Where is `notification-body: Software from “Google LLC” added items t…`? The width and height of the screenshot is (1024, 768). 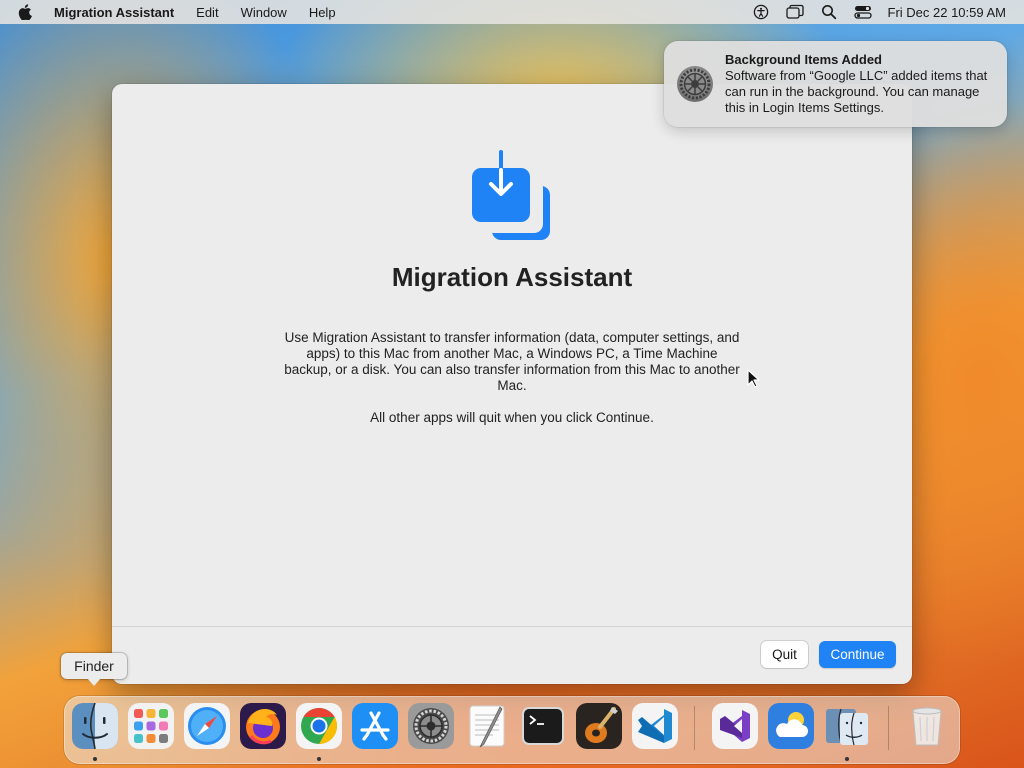 notification-body: Software from “Google LLC” added items t… is located at coordinates (856, 91).